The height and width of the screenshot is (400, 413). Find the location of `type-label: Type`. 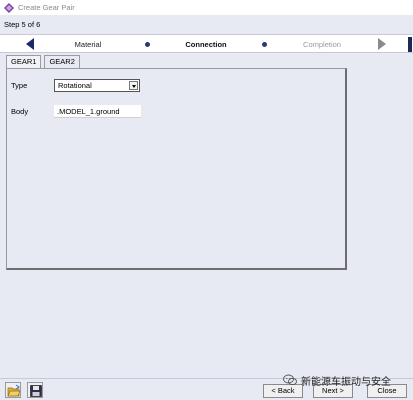

type-label: Type is located at coordinates (19, 85).